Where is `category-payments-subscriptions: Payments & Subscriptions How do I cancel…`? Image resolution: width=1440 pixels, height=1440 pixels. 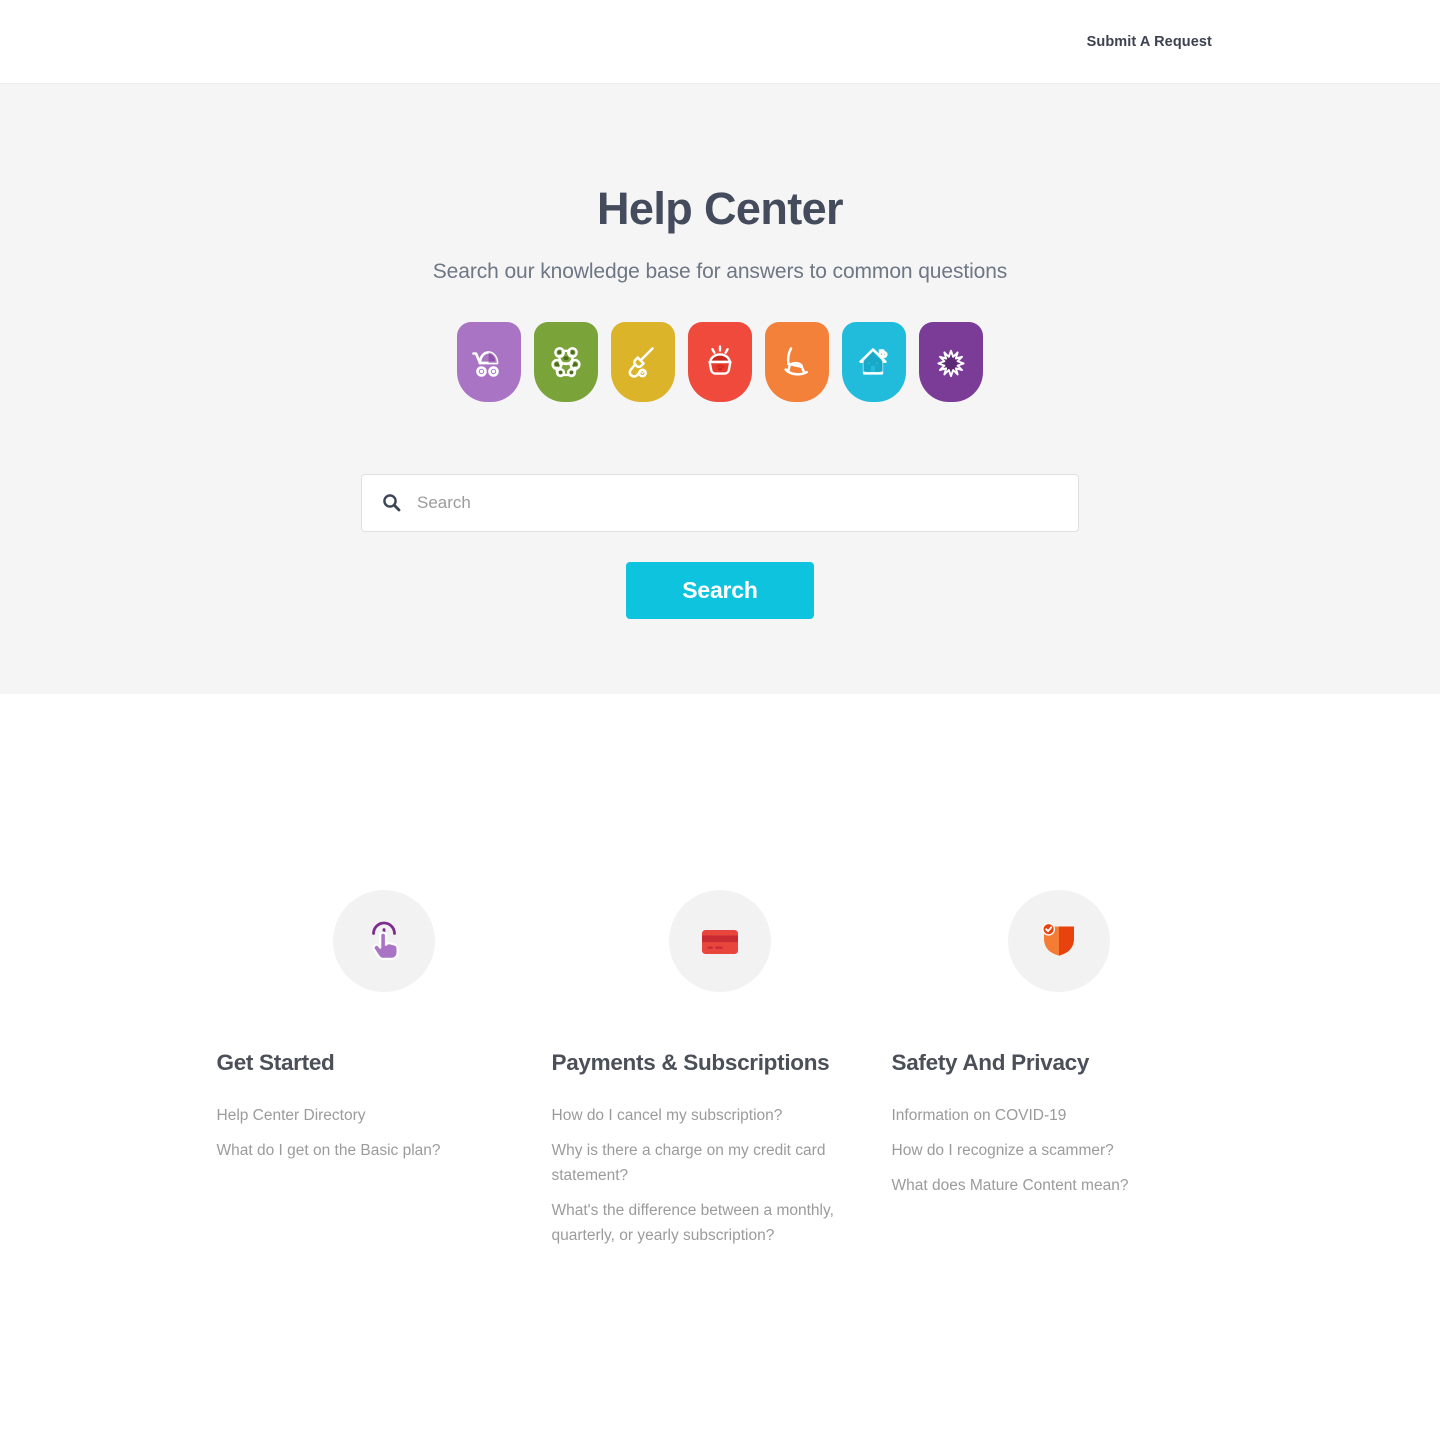
category-payments-subscriptions: Payments & Subscriptions How do I cancel… is located at coordinates (720, 1074).